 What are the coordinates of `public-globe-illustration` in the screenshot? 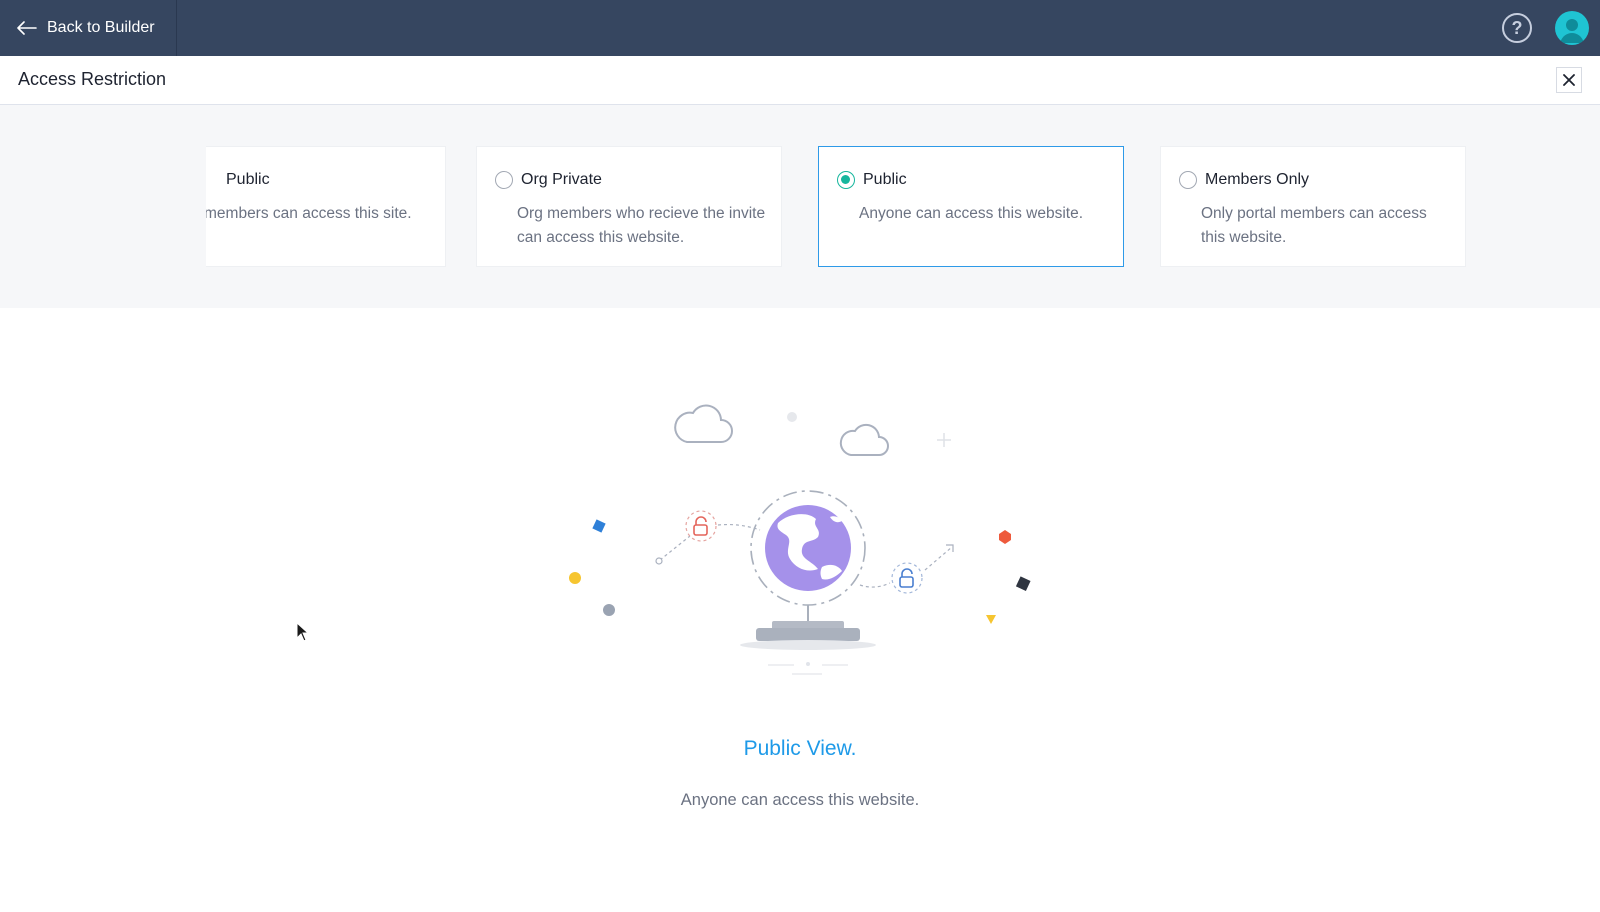 It's located at (800, 539).